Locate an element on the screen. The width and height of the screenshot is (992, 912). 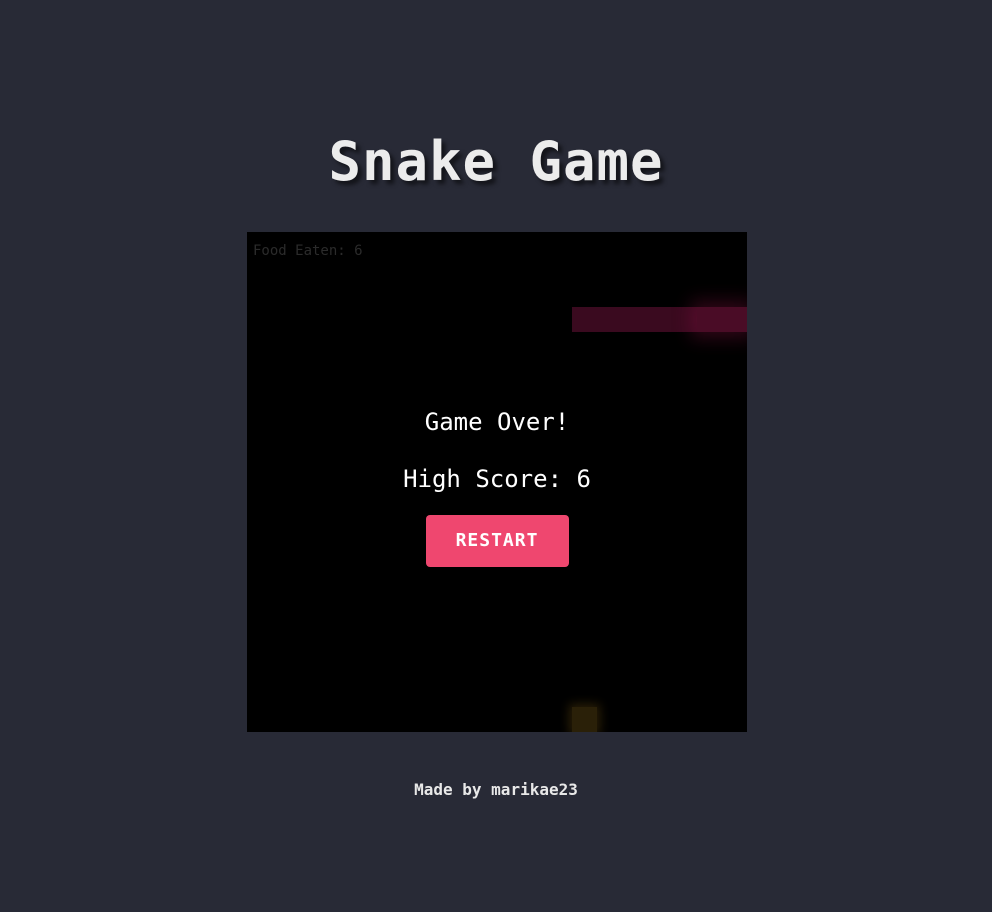
game-over-panel: Game Over! High Score: 6 RESTART is located at coordinates (497, 485).